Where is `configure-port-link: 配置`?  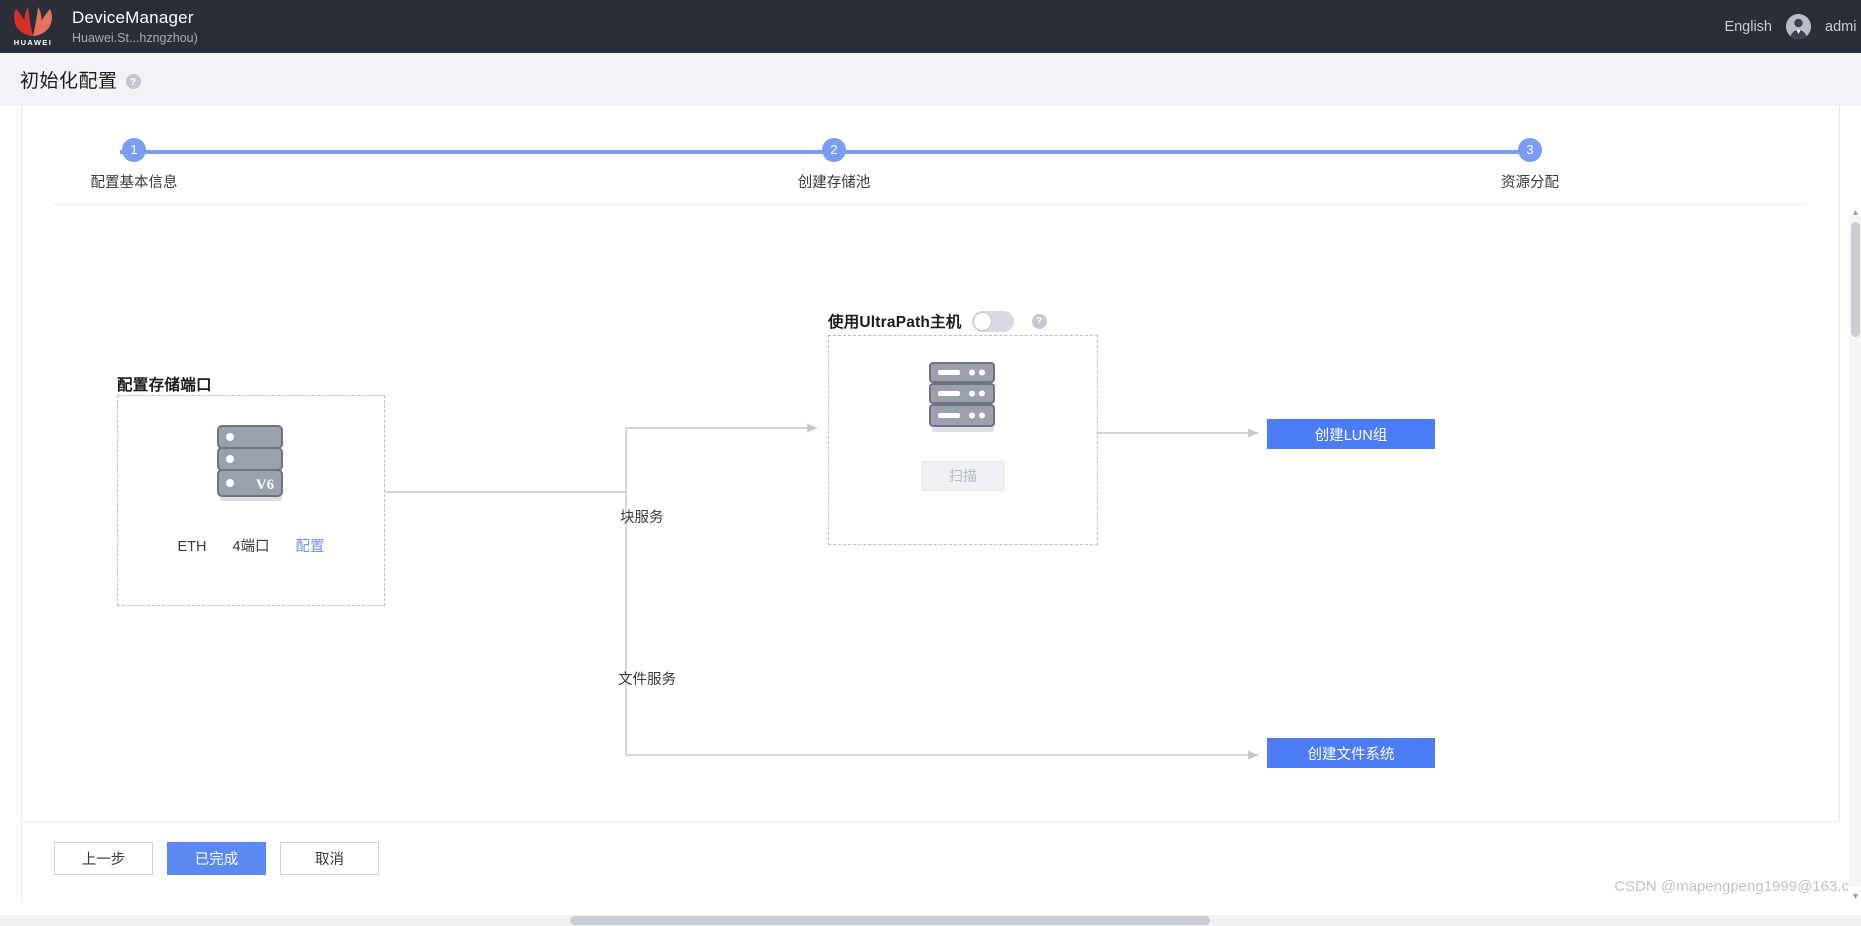 configure-port-link: 配置 is located at coordinates (310, 545).